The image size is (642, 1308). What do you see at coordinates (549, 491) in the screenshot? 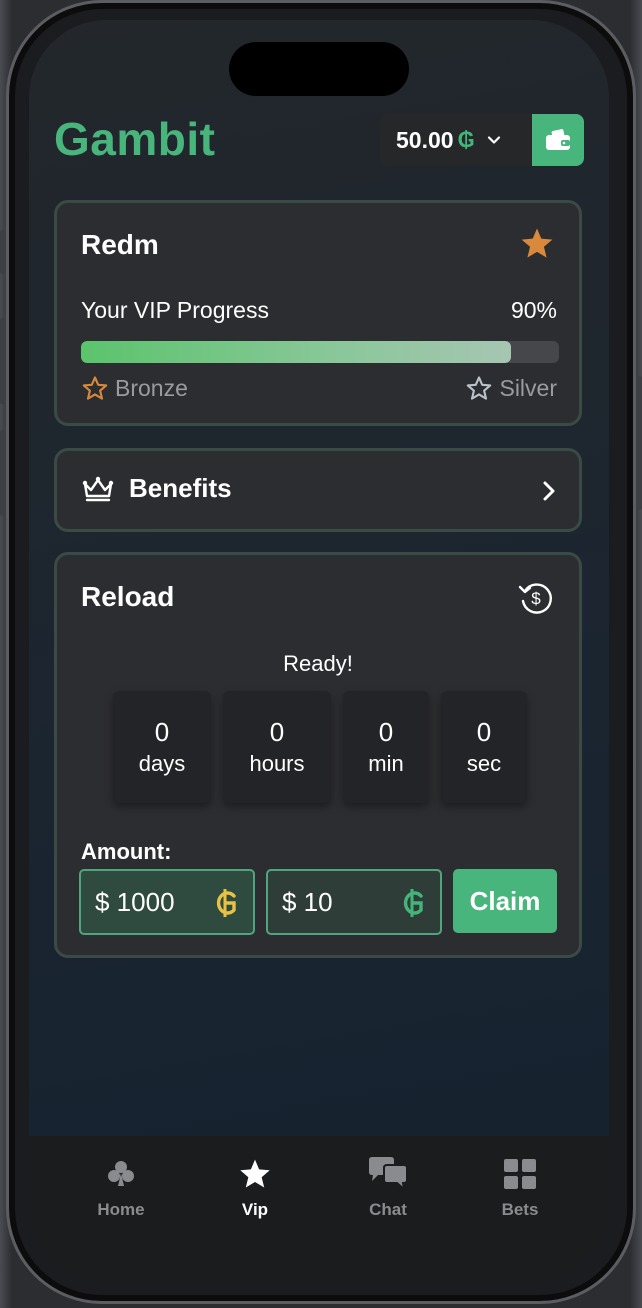
I see `chevron-right-icon` at bounding box center [549, 491].